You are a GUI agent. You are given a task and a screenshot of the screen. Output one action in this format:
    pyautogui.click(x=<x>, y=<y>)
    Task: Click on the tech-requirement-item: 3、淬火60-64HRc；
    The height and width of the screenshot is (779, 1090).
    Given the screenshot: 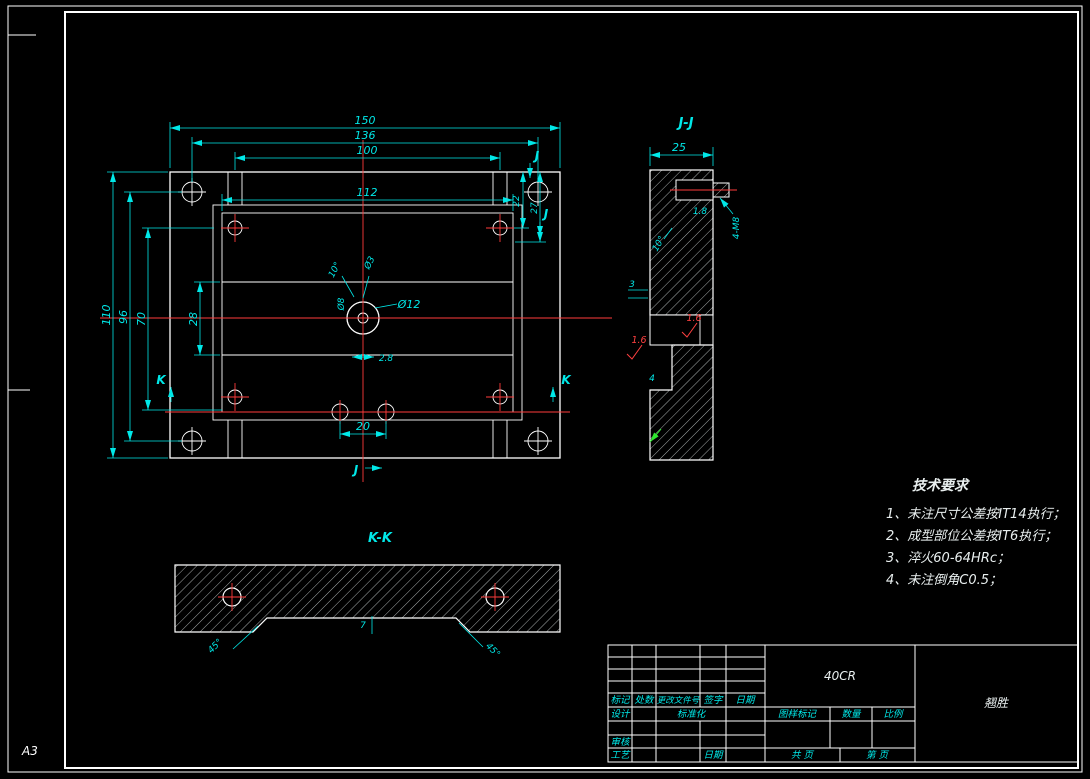 What is the action you would take?
    pyautogui.click(x=948, y=558)
    